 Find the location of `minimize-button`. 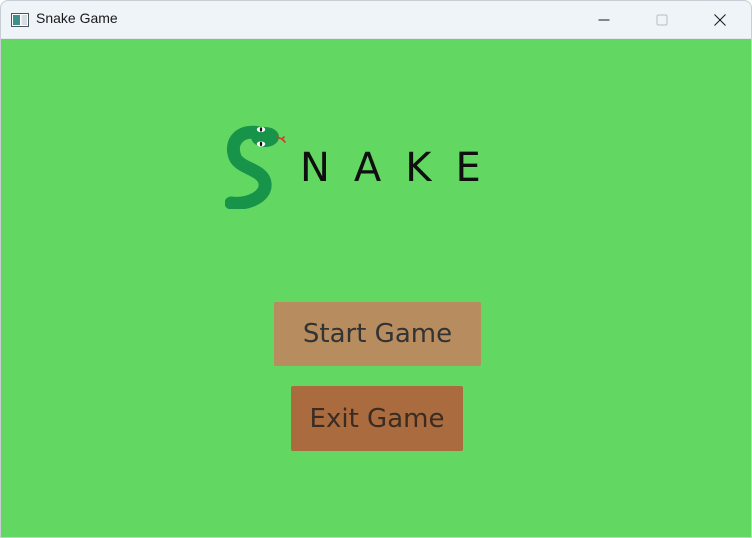

minimize-button is located at coordinates (604, 19).